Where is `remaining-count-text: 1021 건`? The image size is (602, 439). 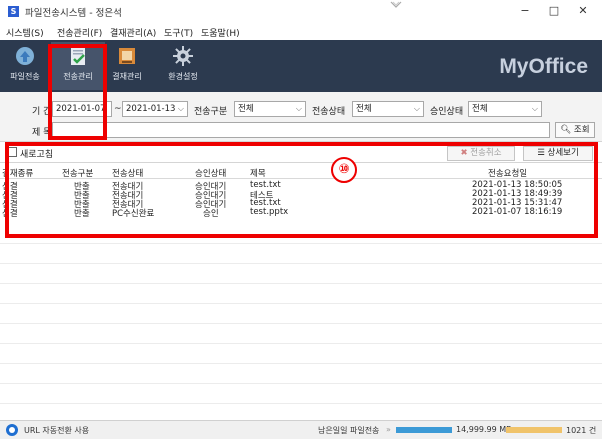 remaining-count-text: 1021 건 is located at coordinates (581, 430).